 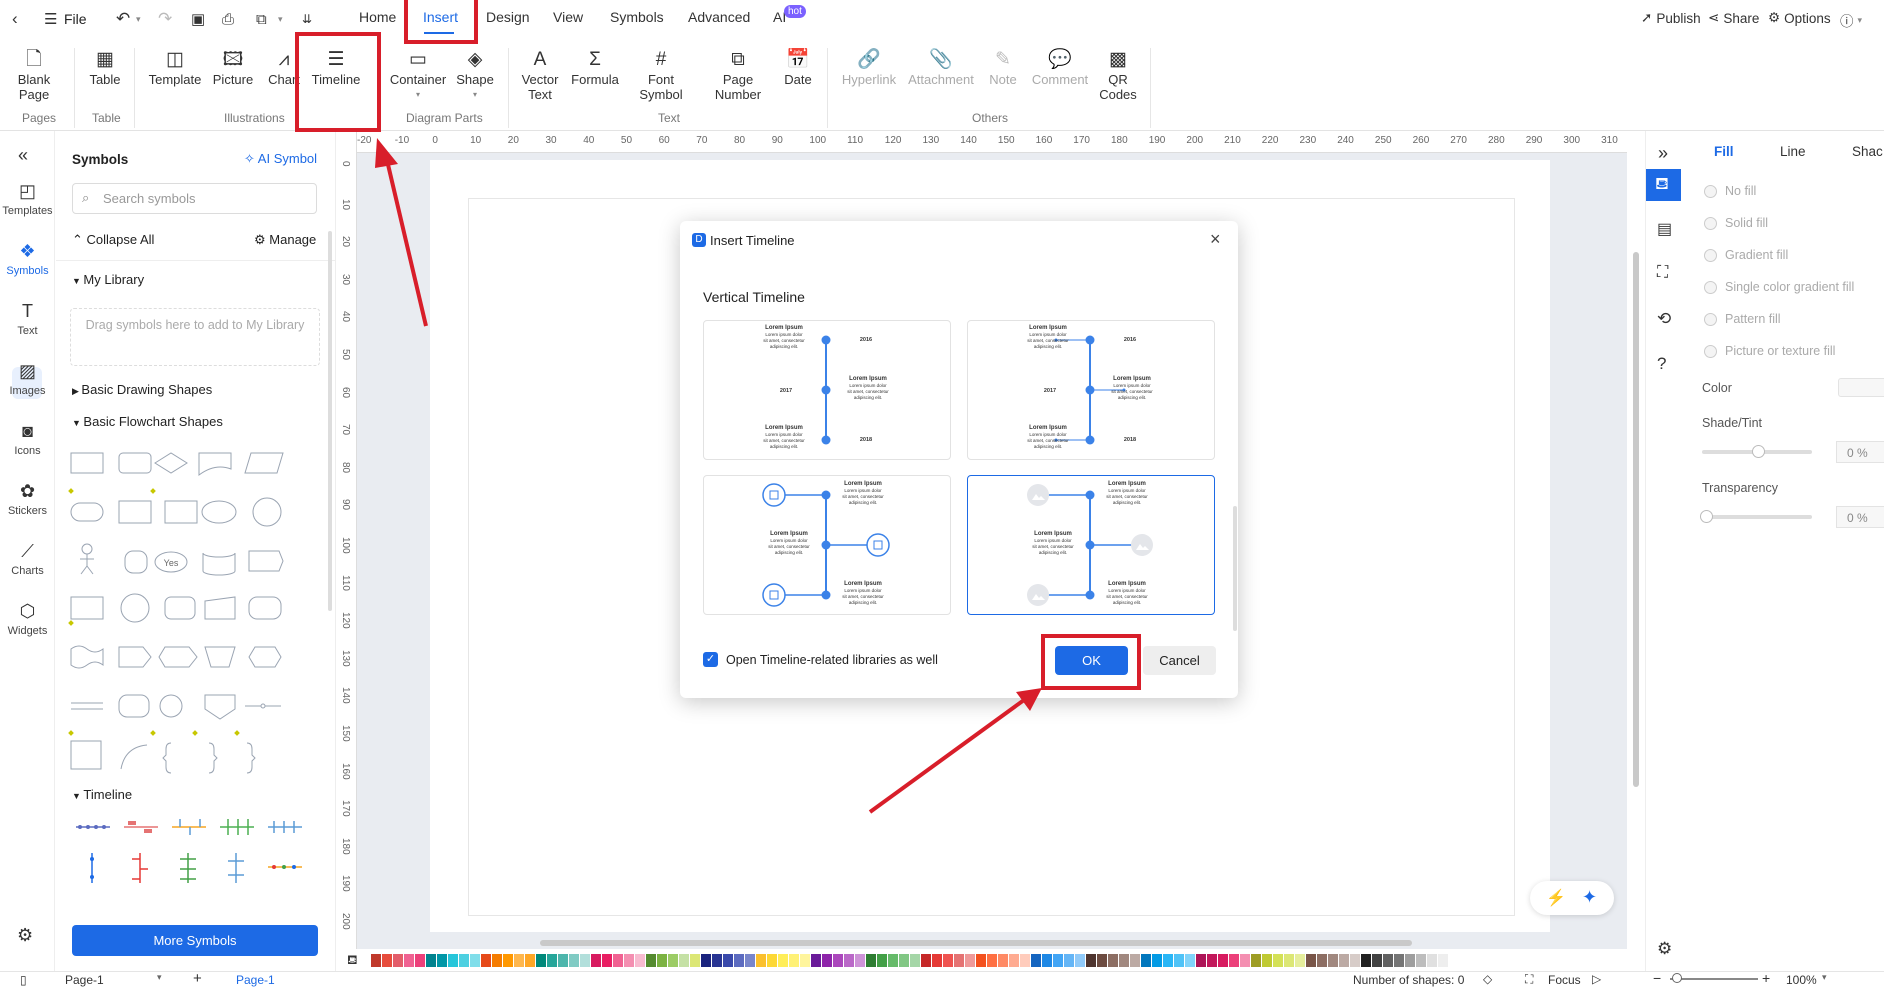 I want to click on publish-button: ➚ Publish, so click(x=1671, y=18).